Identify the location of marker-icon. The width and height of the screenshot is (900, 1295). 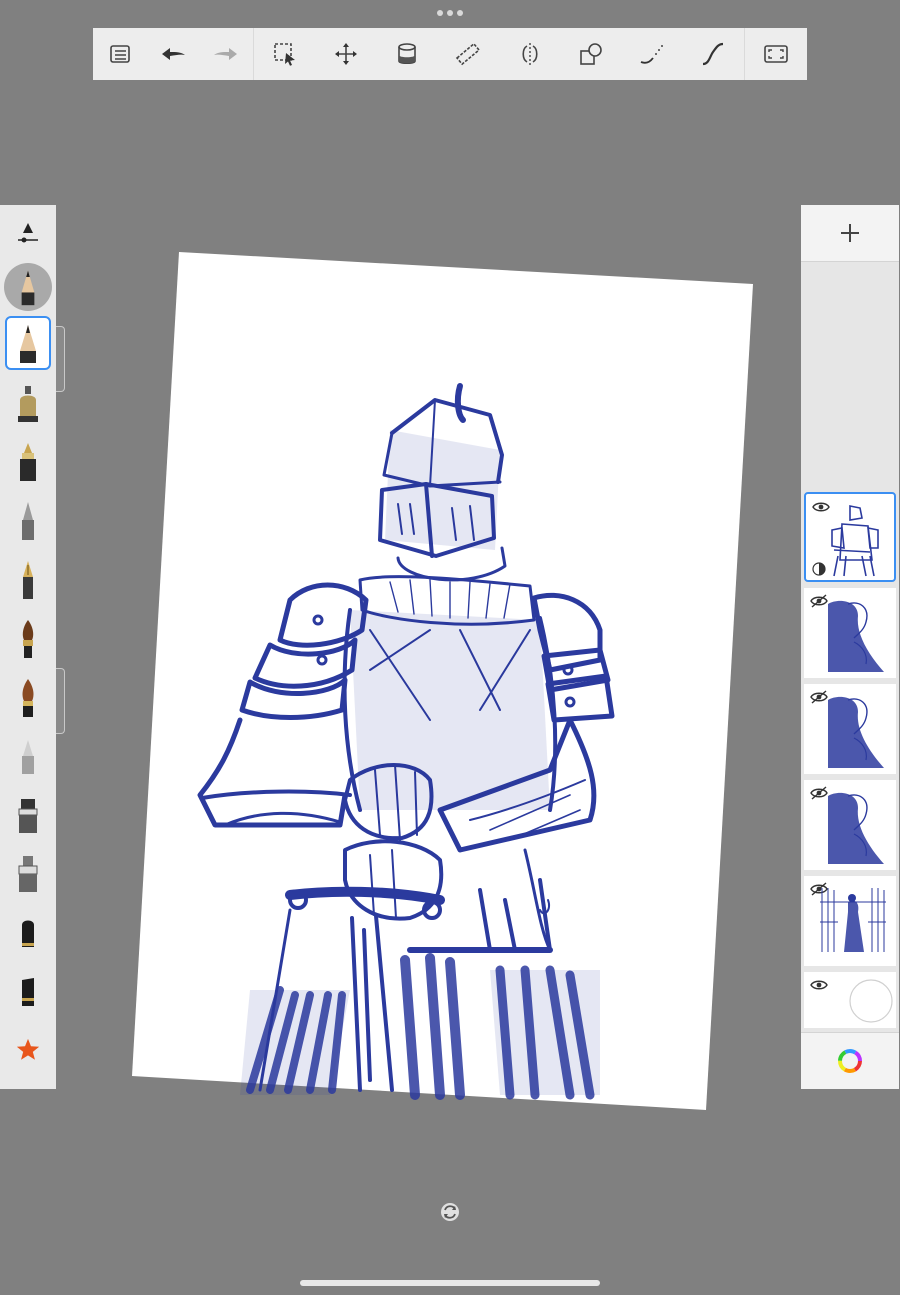
(28, 816).